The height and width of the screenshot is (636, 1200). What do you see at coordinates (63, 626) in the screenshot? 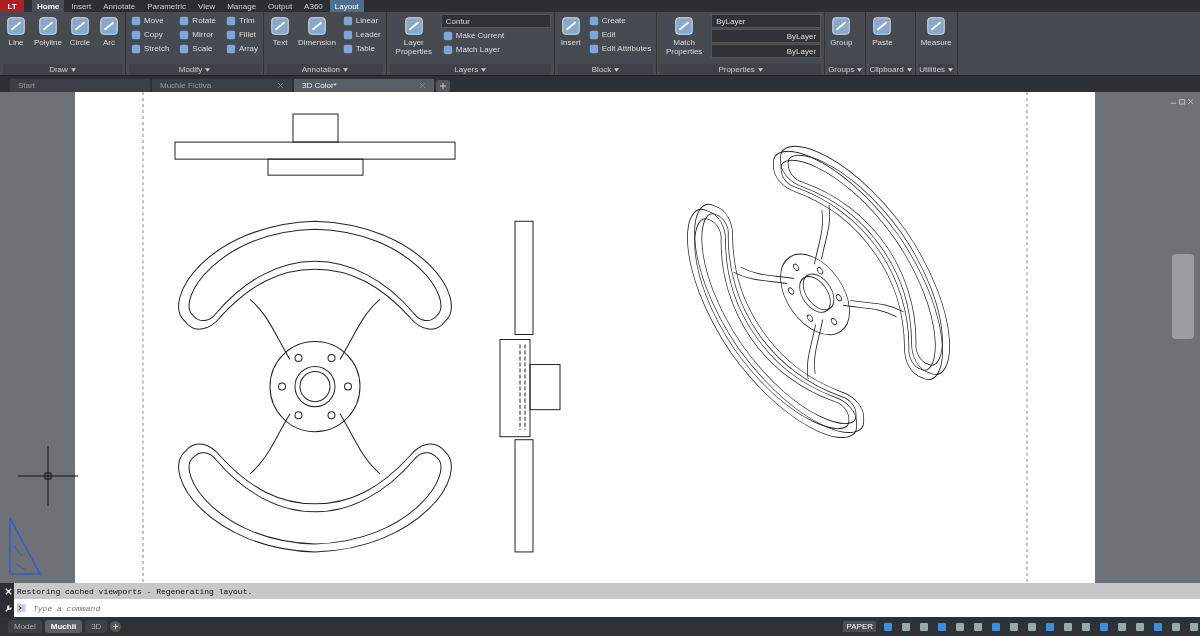
I see `sheet-tab: Muchii` at bounding box center [63, 626].